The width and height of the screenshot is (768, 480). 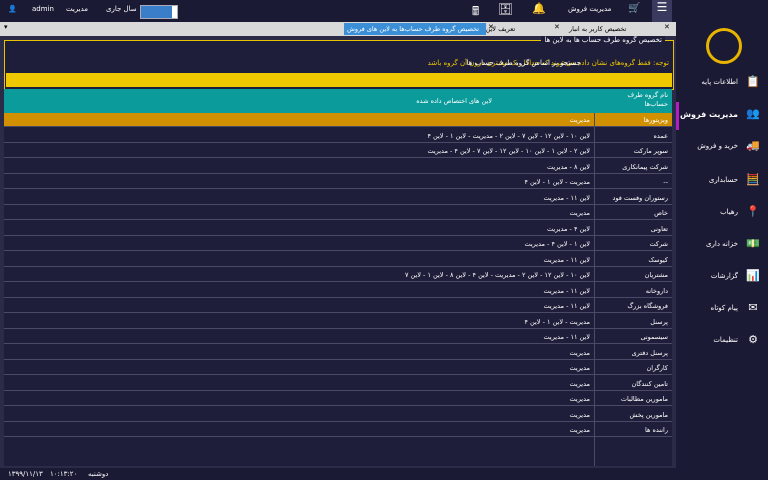 What do you see at coordinates (338, 384) in the screenshot?
I see `table-row: تامین کنندگان مدیریت` at bounding box center [338, 384].